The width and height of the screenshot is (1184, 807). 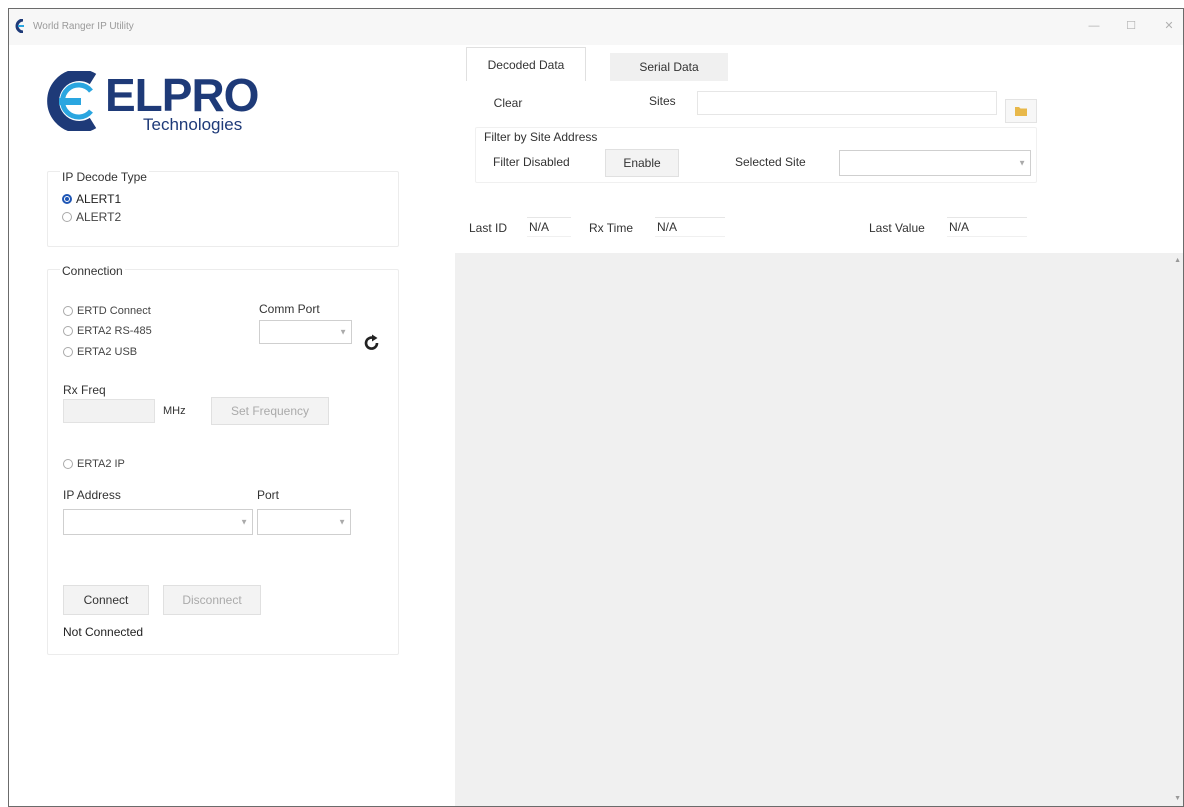 I want to click on rx-time-value: N/A, so click(x=690, y=227).